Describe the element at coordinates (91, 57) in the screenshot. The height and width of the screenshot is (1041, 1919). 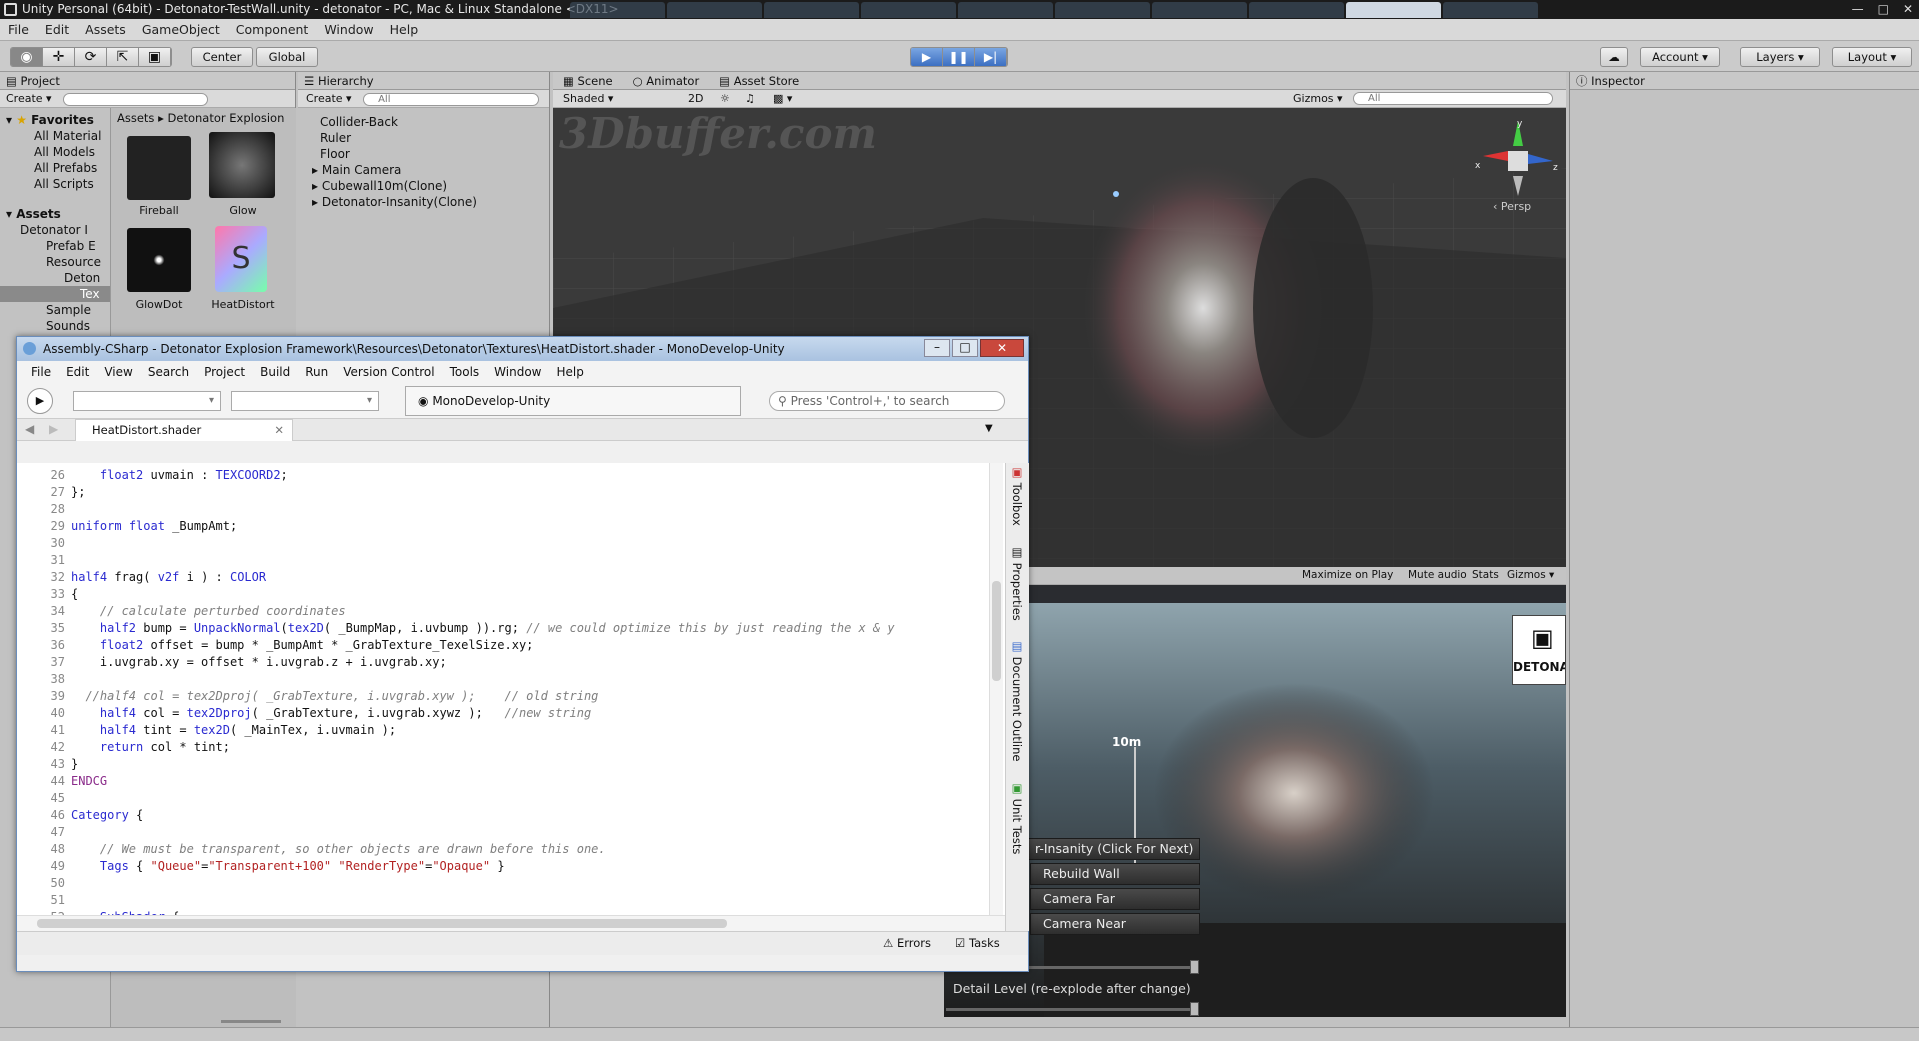
I see `rotate-tool-icon: ⟳` at that location.